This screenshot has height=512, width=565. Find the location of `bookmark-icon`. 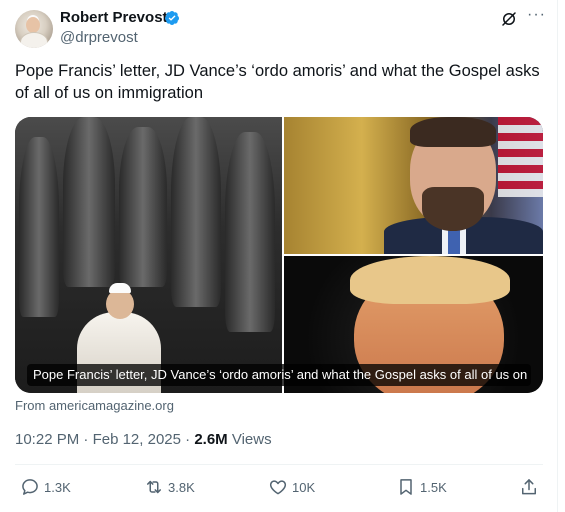

bookmark-icon is located at coordinates (406, 487).